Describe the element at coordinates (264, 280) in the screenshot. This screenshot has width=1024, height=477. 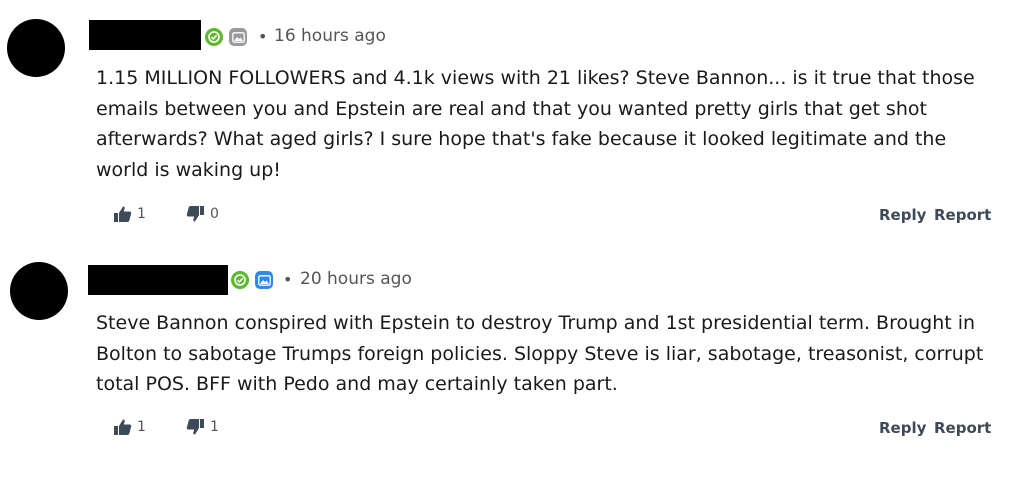
I see `blue-mountain-icon` at that location.